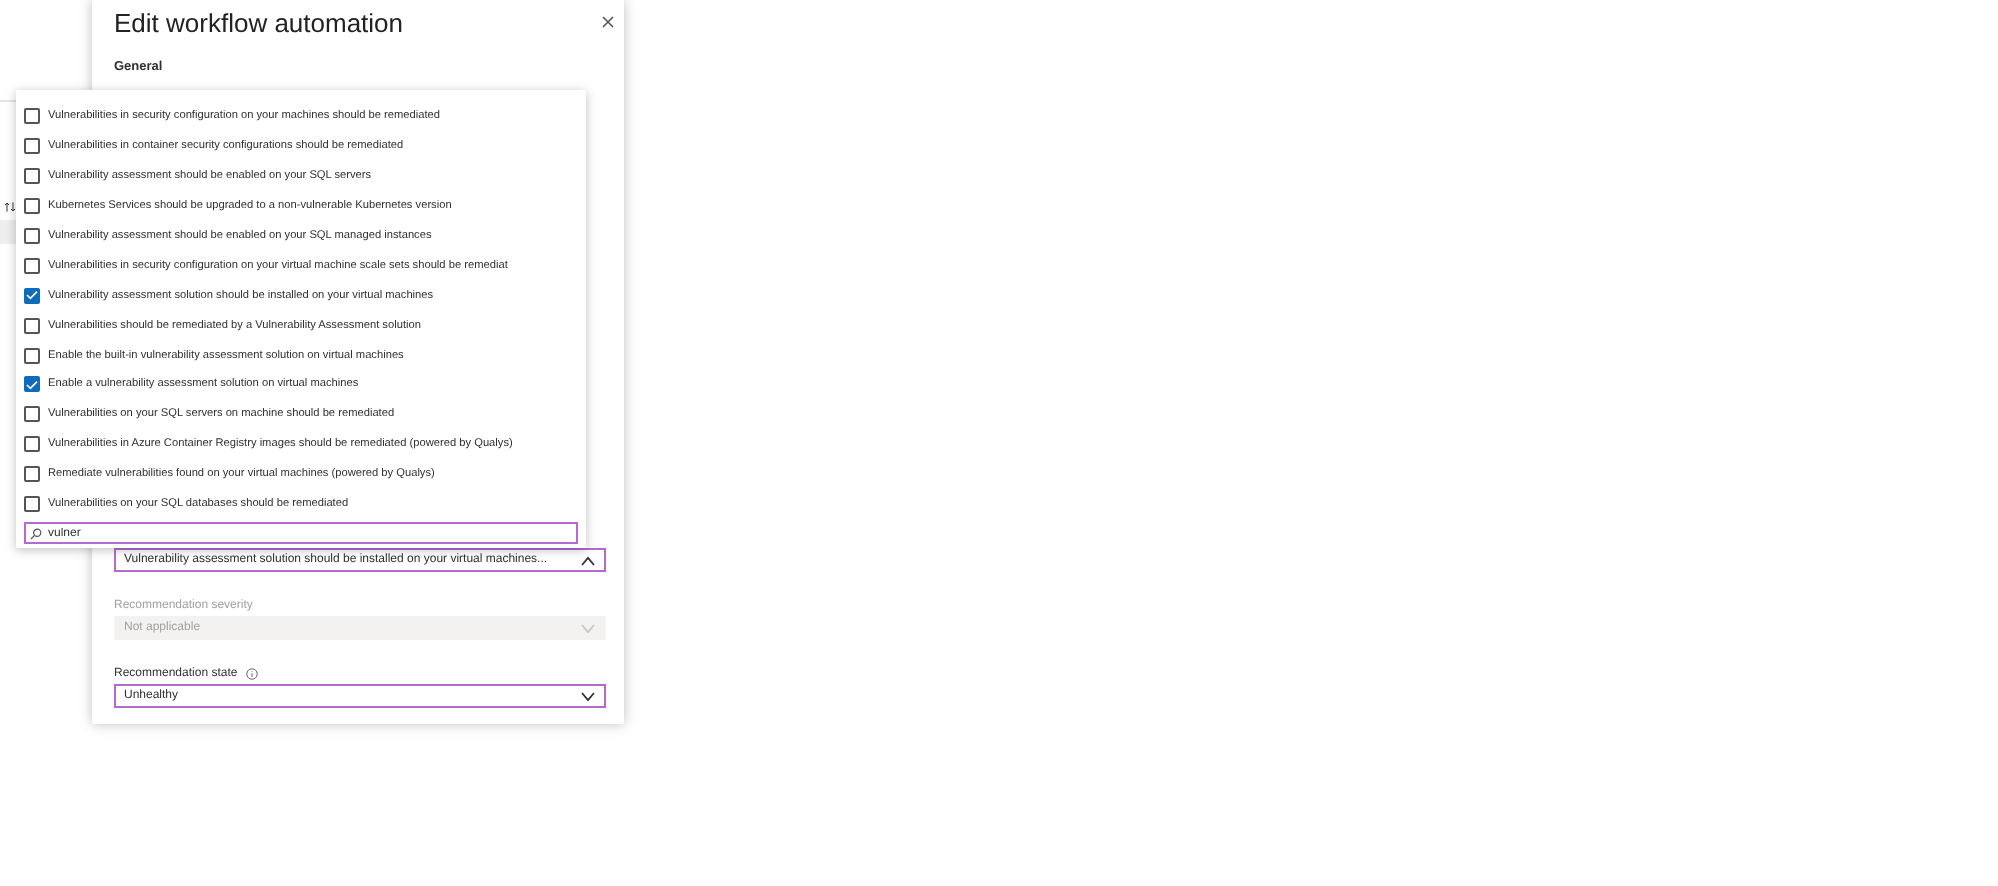  What do you see at coordinates (10, 207) in the screenshot?
I see `sort-icon` at bounding box center [10, 207].